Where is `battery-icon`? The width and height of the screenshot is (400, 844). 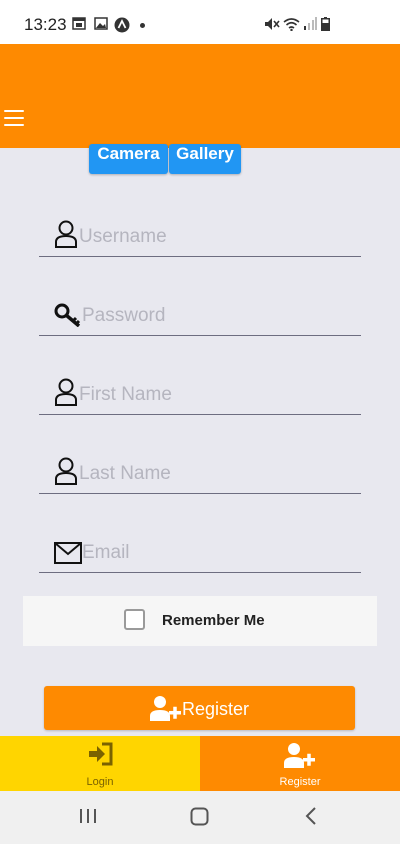
battery-icon is located at coordinates (325, 24).